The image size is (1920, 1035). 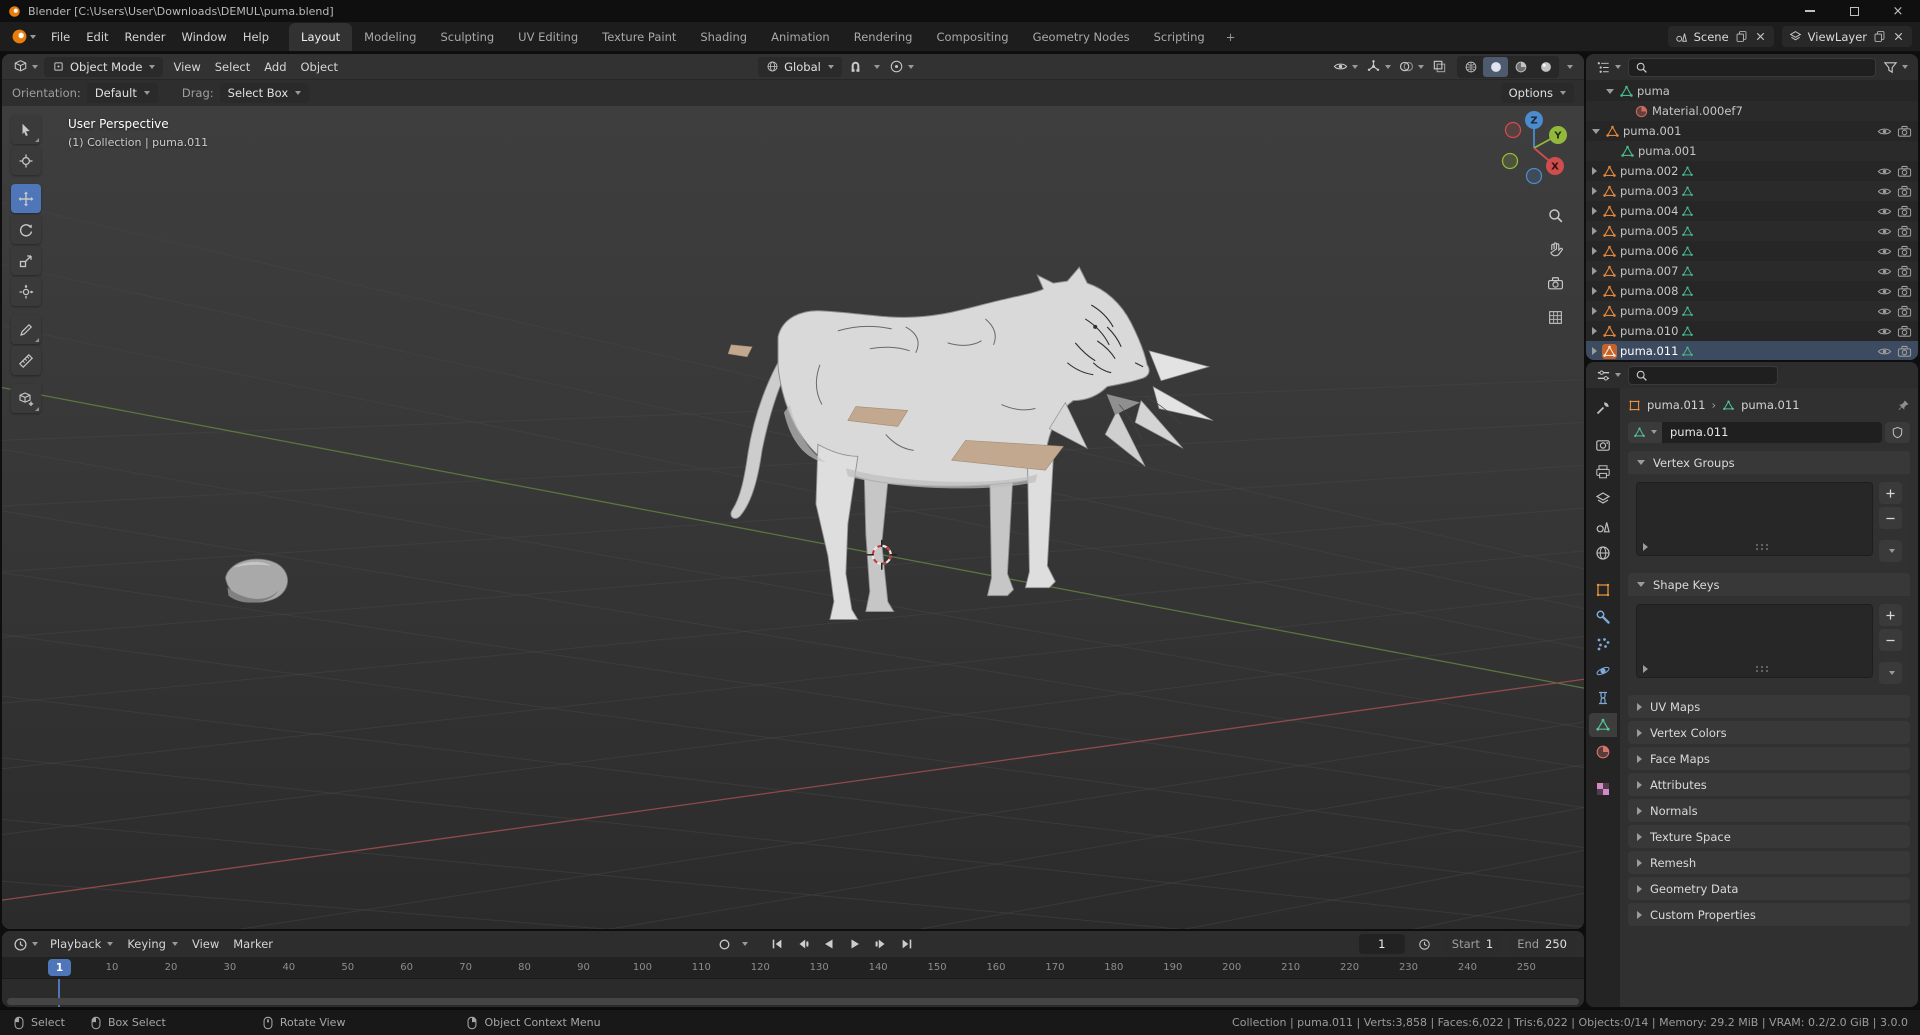 I want to click on menu-window: Window, so click(x=203, y=37).